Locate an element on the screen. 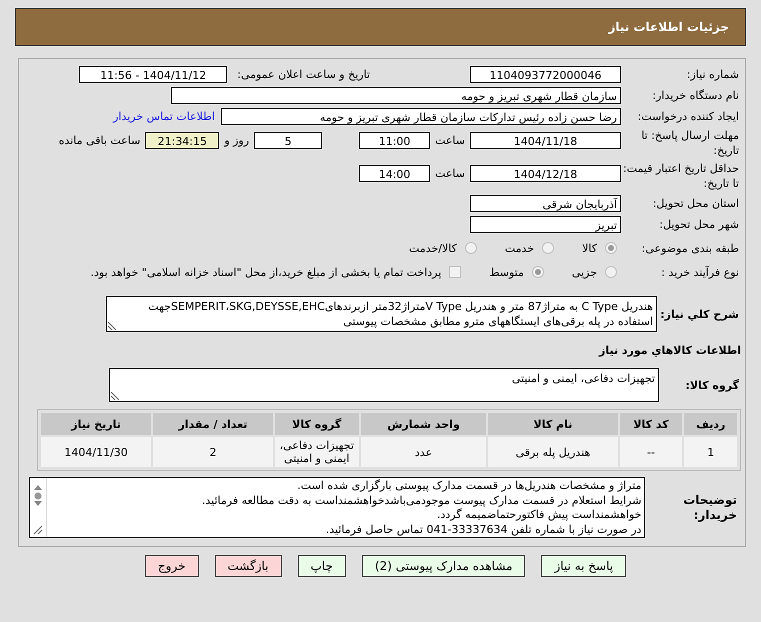 Image resolution: width=761 pixels, height=622 pixels. field-label: طبقه بندی موضوعی: is located at coordinates (690, 248).